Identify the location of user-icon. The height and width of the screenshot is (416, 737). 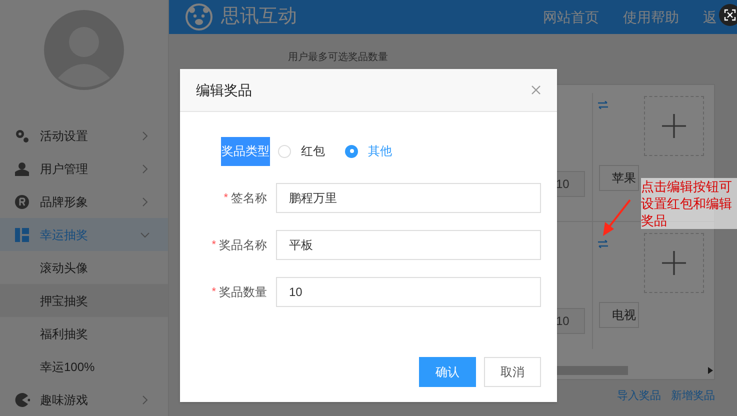
(22, 168).